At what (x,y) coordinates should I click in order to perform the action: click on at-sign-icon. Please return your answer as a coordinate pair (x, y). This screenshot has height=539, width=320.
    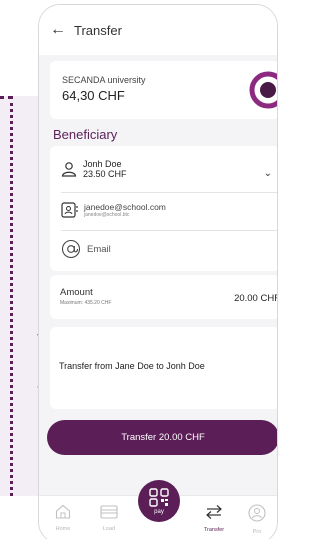
    Looking at the image, I should click on (71, 249).